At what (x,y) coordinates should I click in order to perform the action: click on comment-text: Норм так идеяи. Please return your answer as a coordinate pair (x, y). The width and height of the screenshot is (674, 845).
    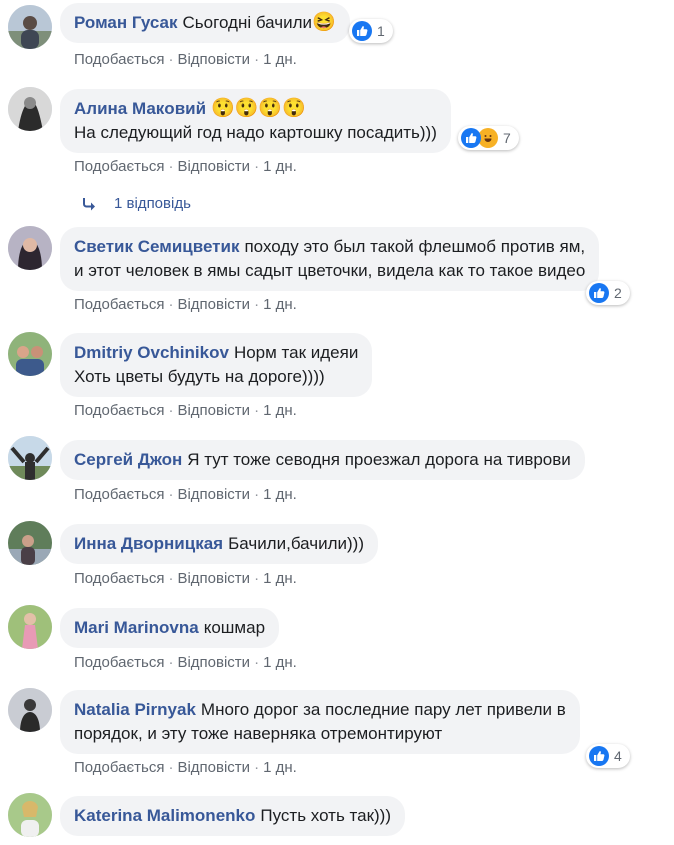
    Looking at the image, I should click on (296, 352).